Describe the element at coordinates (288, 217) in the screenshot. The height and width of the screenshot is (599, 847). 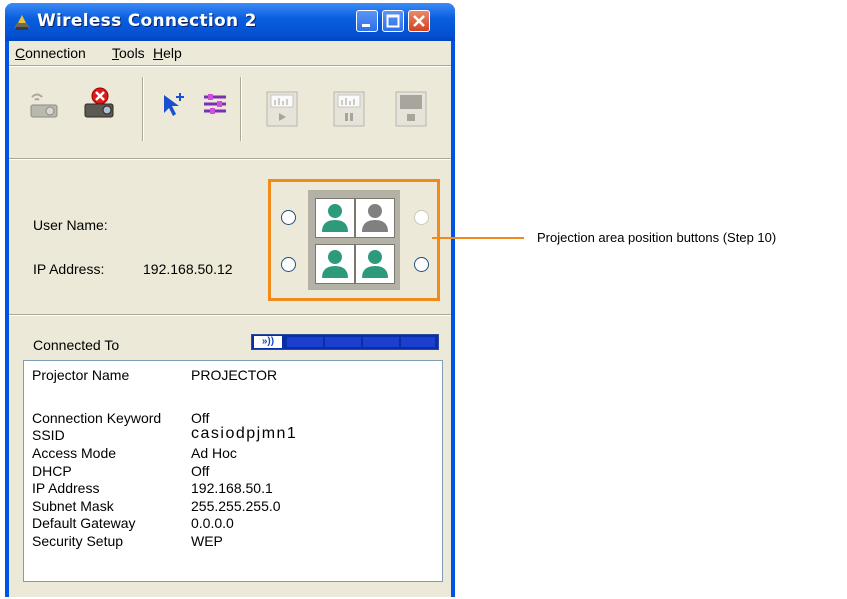
I see `position-radio-top-left` at that location.